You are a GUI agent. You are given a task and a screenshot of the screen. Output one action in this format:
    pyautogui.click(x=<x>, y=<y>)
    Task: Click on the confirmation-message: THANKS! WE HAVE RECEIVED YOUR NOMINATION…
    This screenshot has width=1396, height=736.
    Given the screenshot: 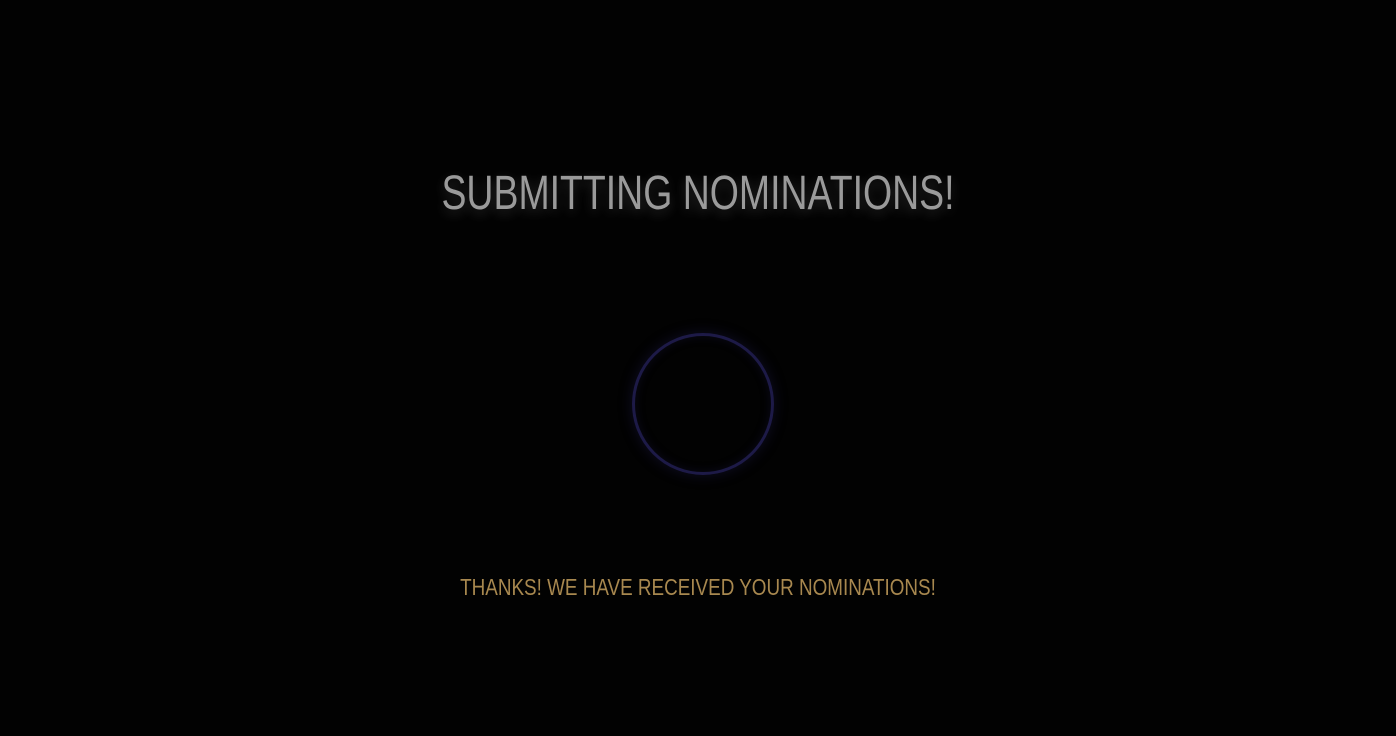 What is the action you would take?
    pyautogui.click(x=698, y=587)
    